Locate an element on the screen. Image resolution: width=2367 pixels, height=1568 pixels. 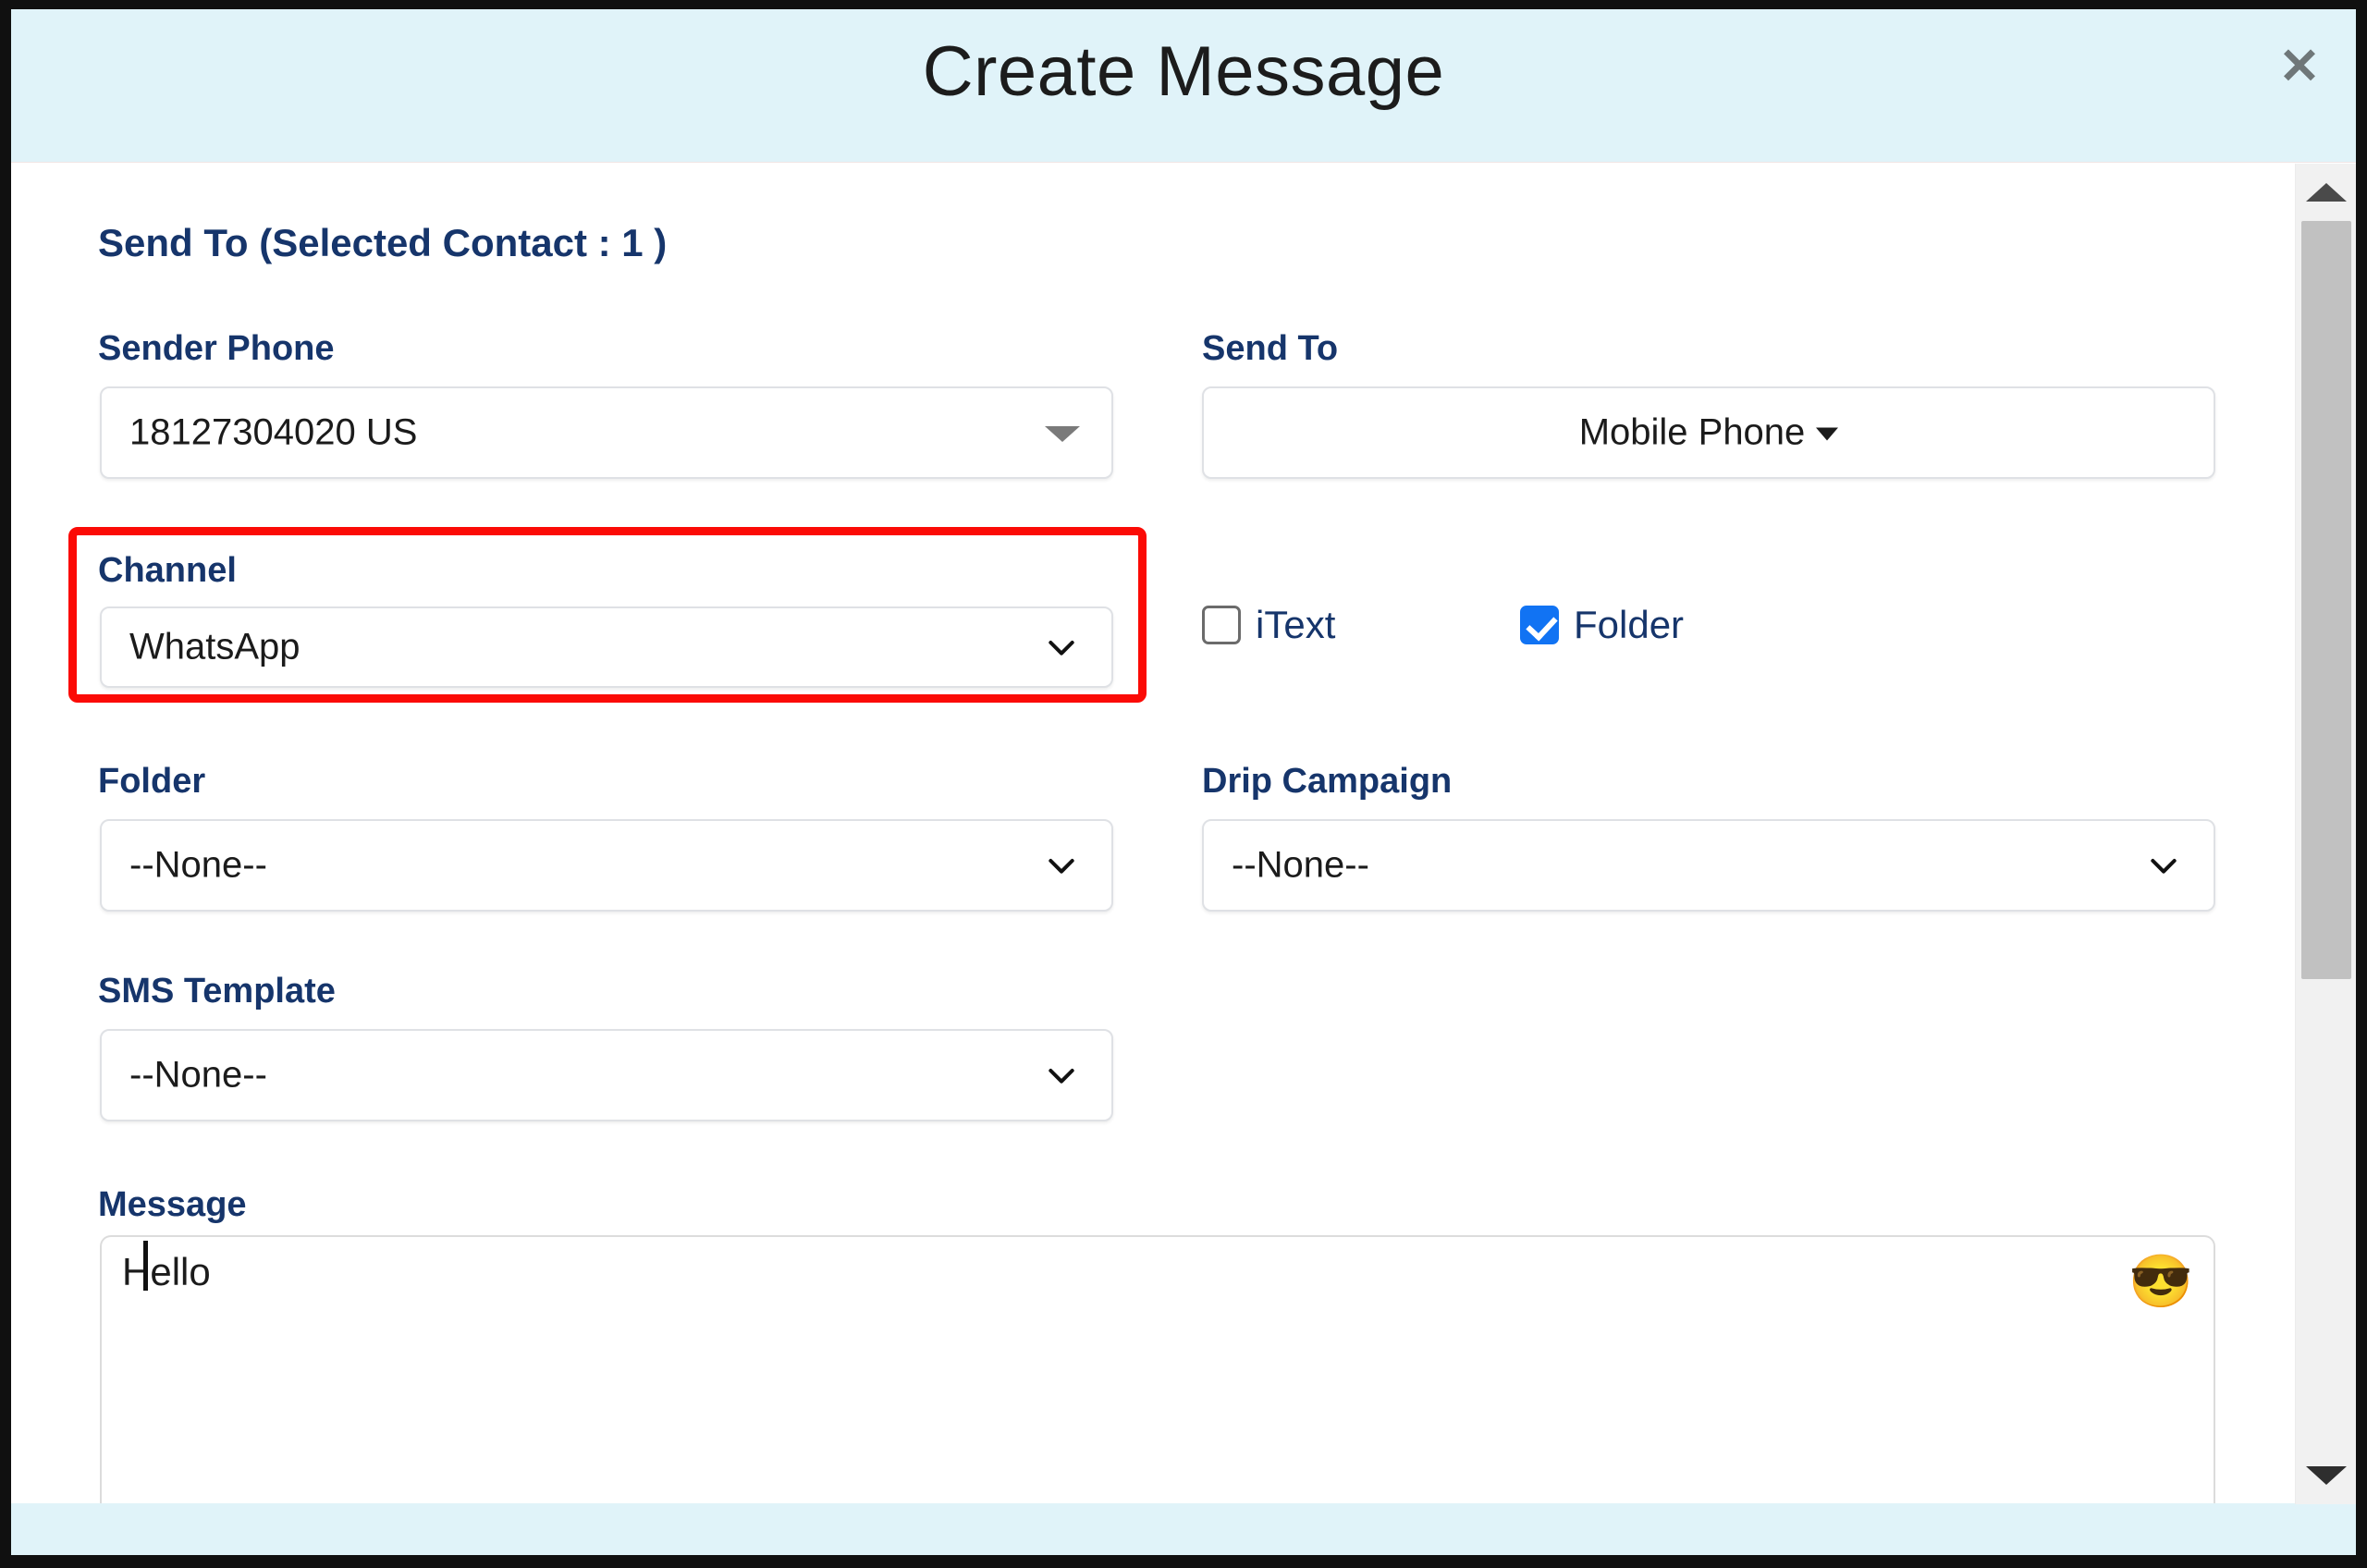
message-label: Message is located at coordinates (172, 1205).